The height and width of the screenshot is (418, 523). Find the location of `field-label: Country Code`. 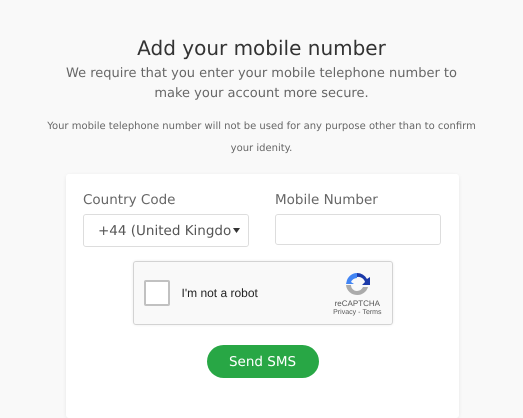

field-label: Country Code is located at coordinates (129, 200).